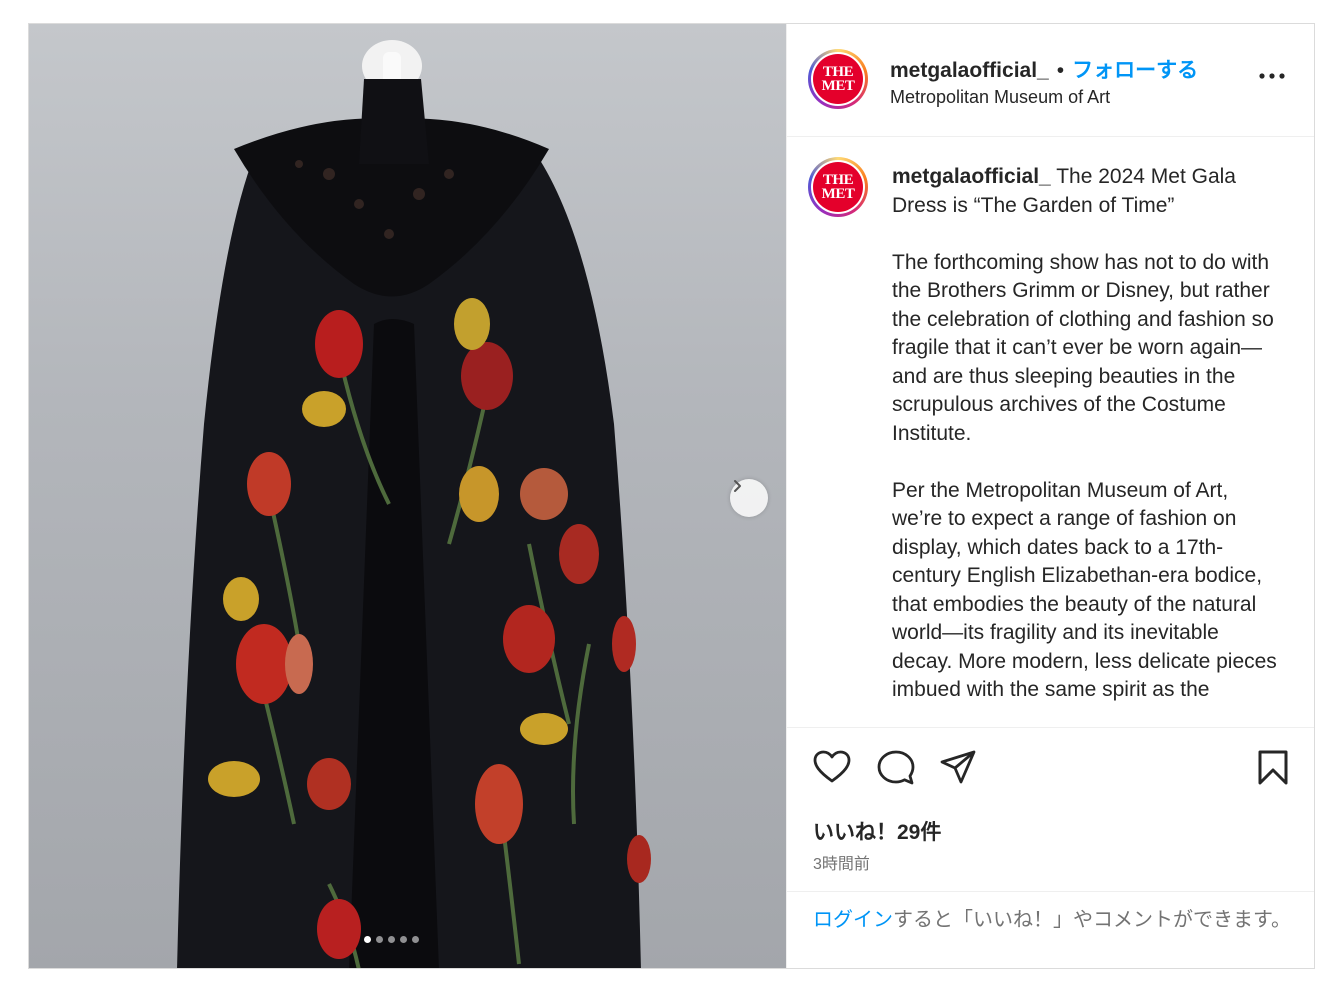  What do you see at coordinates (841, 864) in the screenshot?
I see `post-timestamp: 3時間前` at bounding box center [841, 864].